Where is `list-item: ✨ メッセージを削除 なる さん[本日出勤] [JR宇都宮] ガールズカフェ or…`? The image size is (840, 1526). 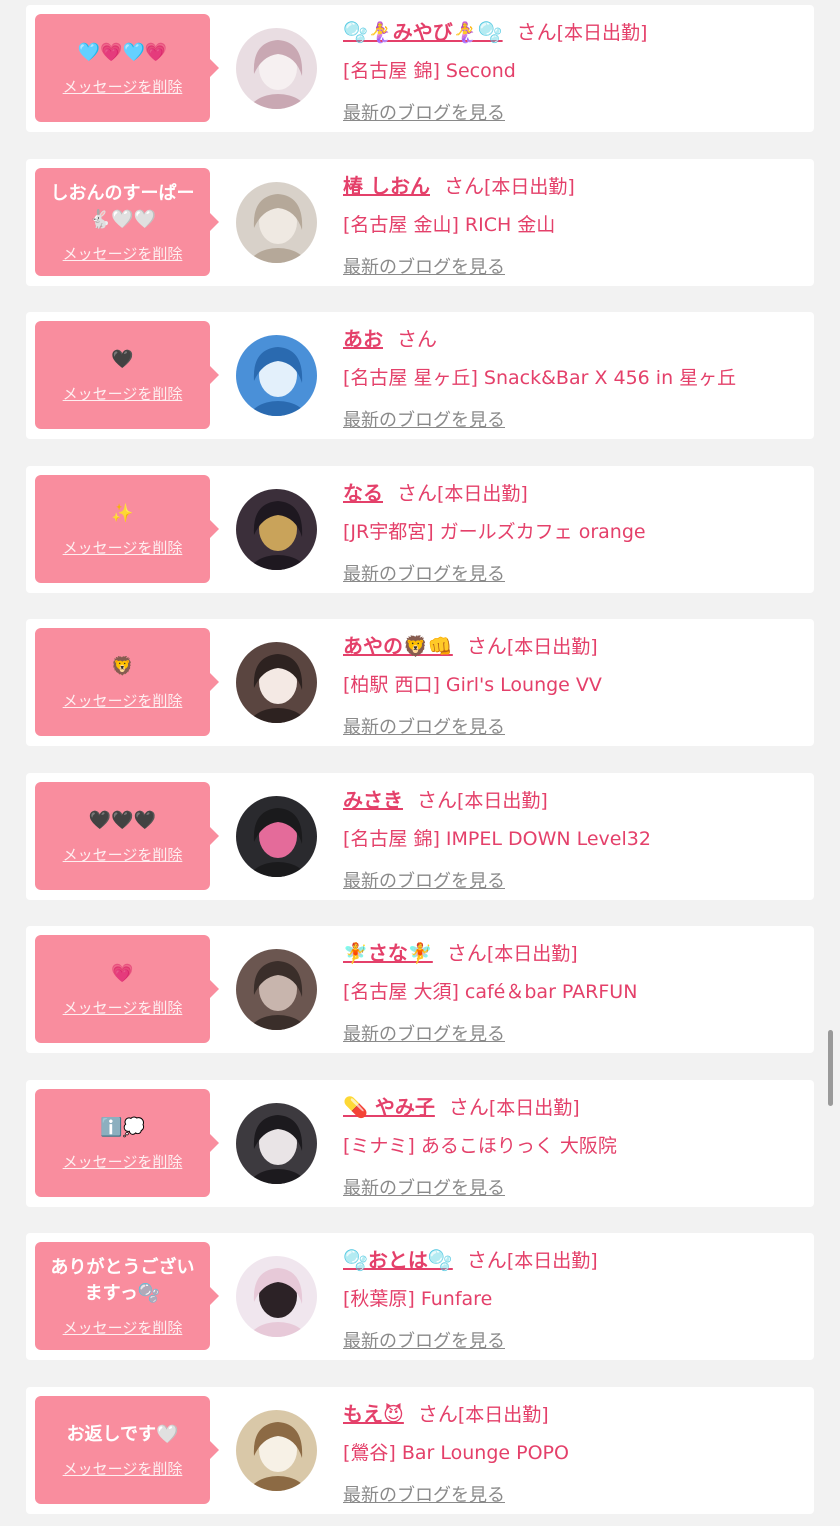 list-item: ✨ メッセージを削除 なる さん[本日出勤] [JR宇都宮] ガールズカフェ or… is located at coordinates (420, 529).